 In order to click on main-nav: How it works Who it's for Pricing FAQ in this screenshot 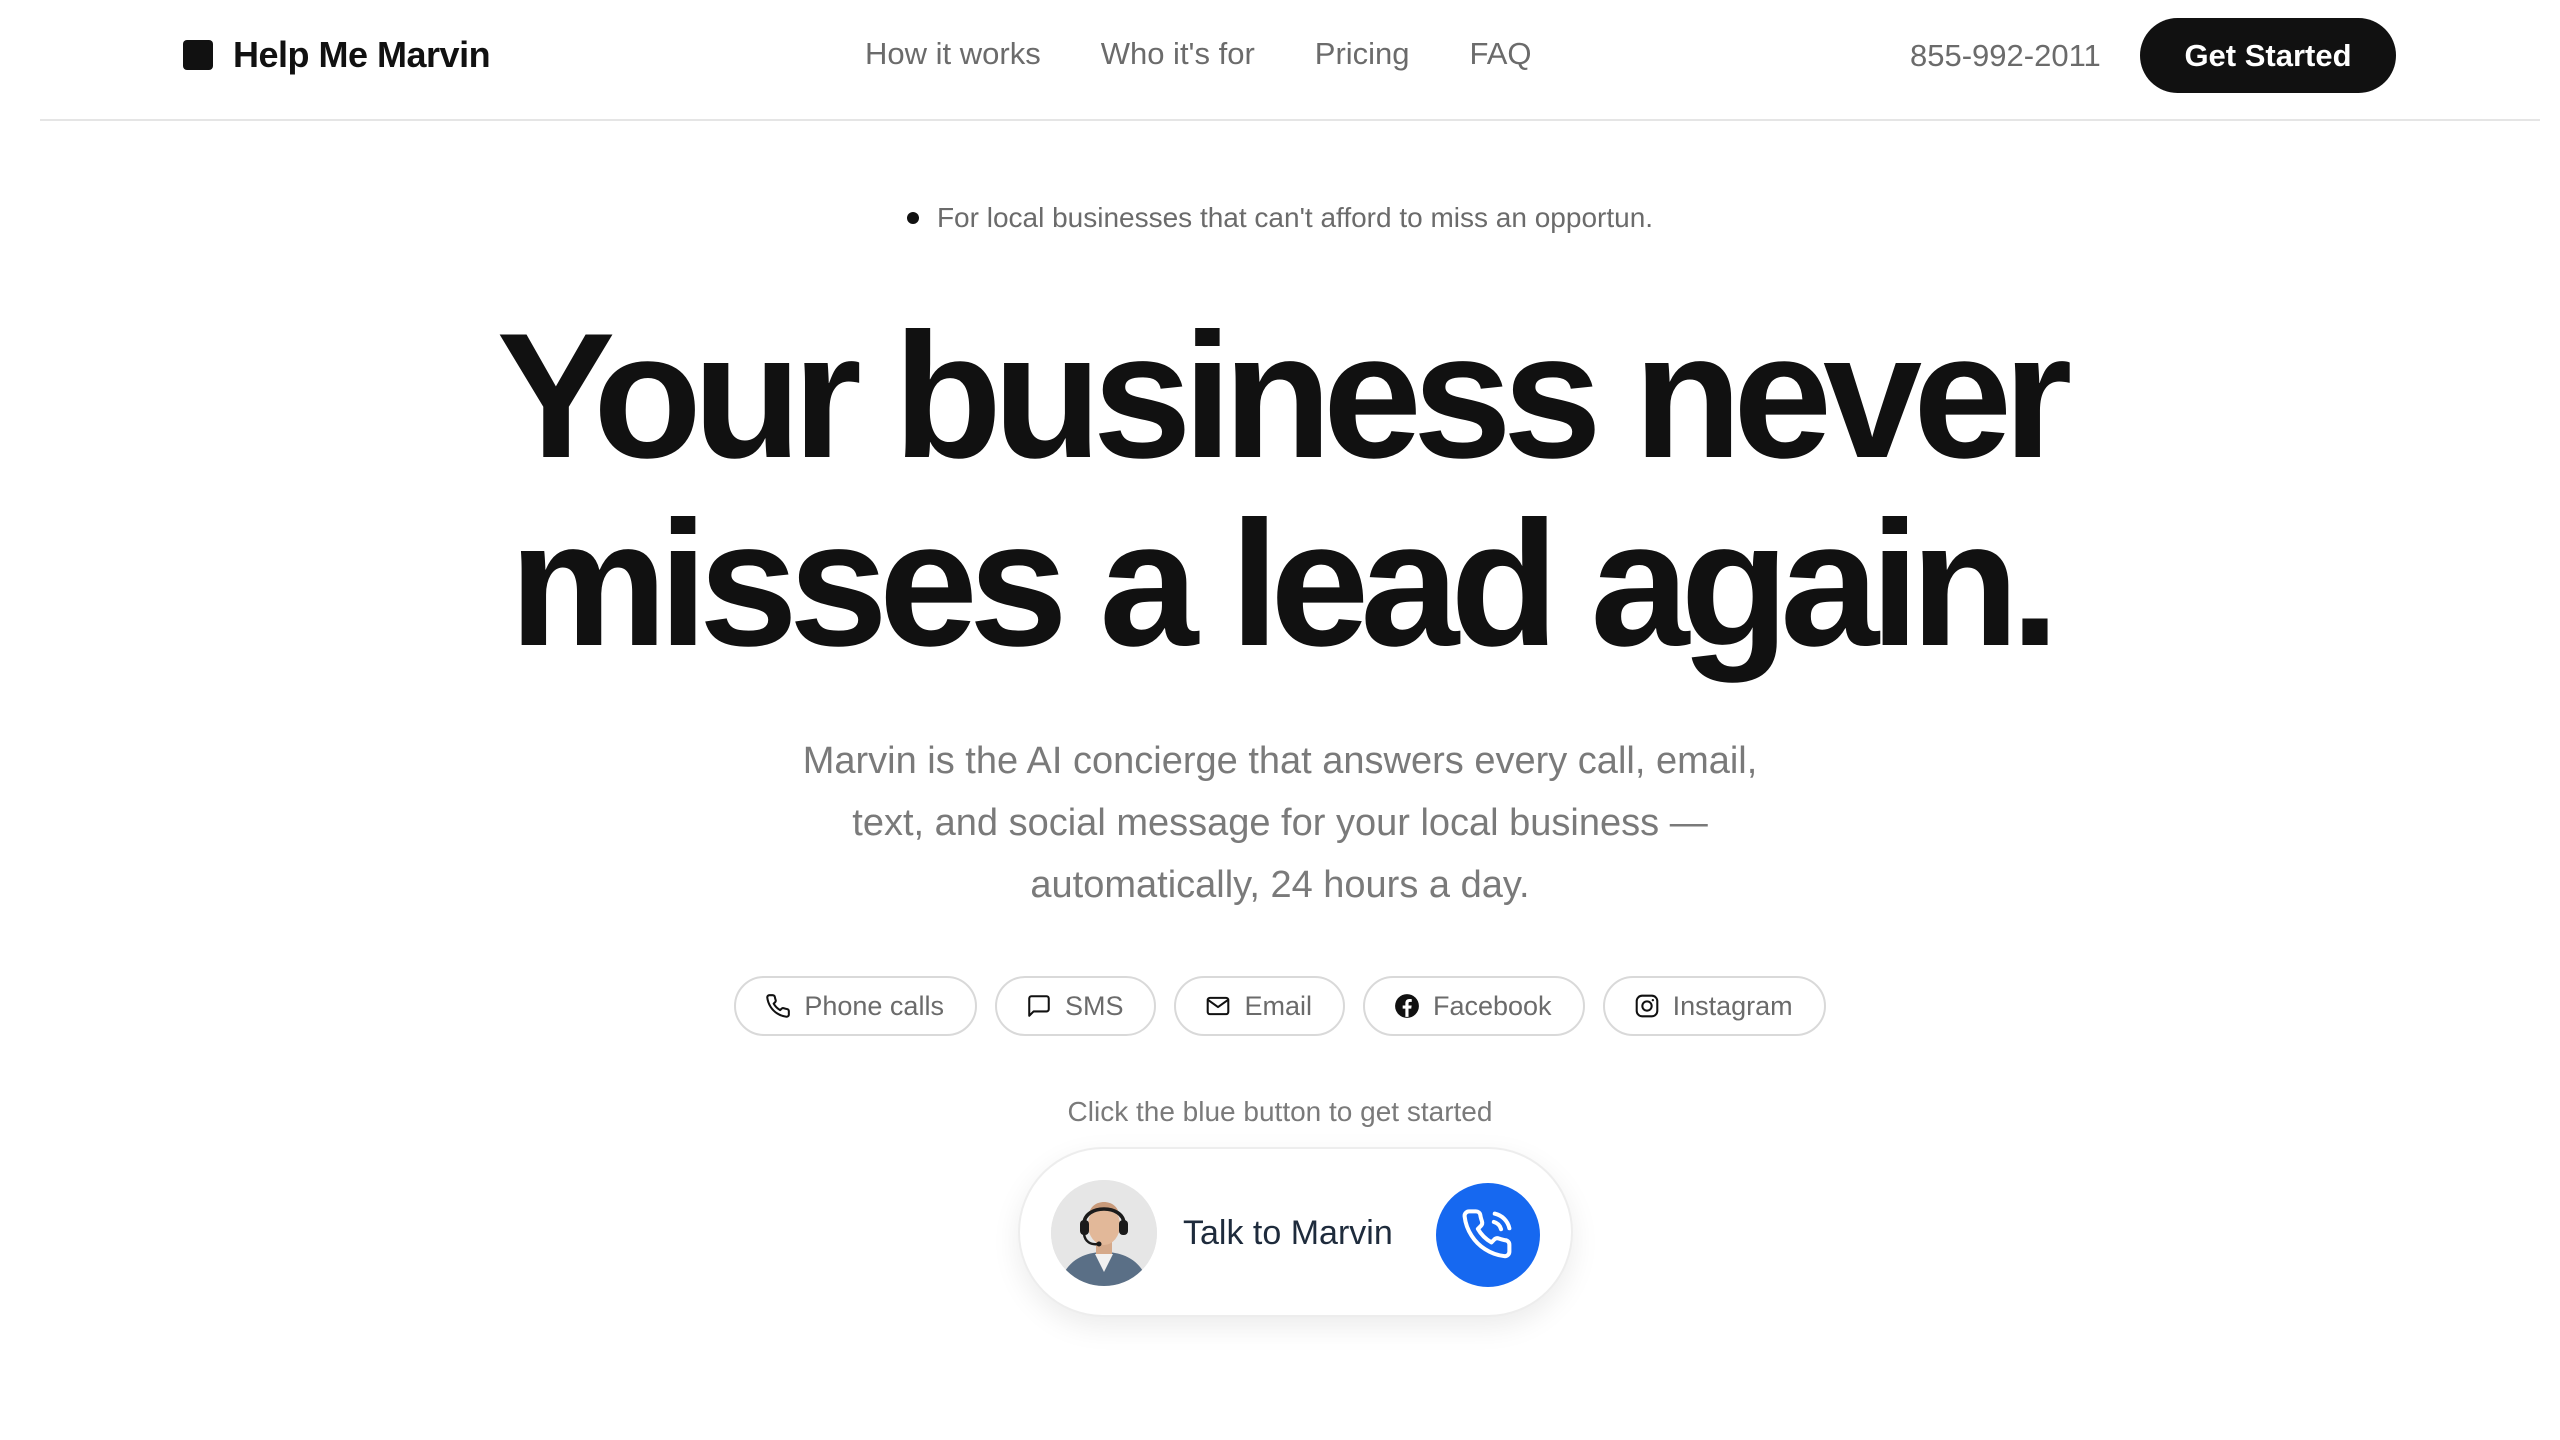, I will do `click(1198, 54)`.